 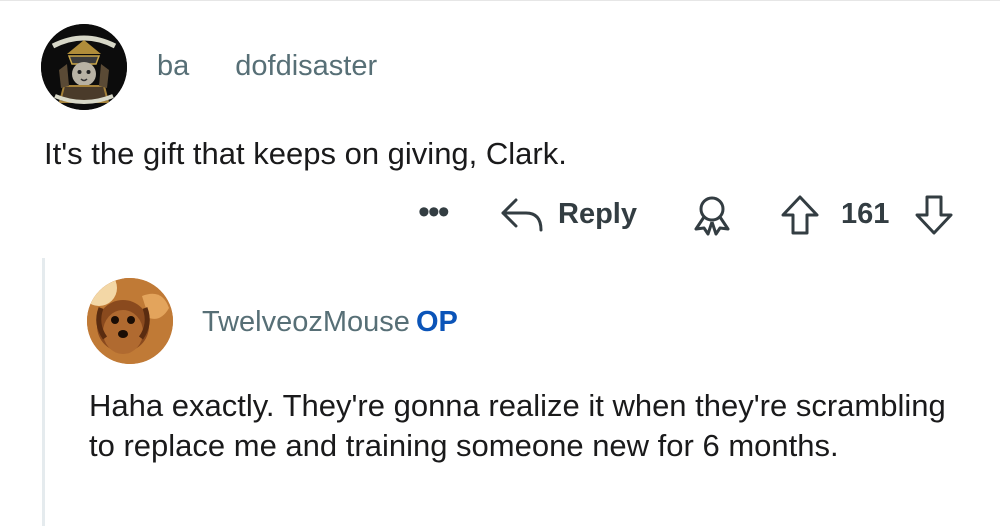 I want to click on reply-button: Reply, so click(x=568, y=214).